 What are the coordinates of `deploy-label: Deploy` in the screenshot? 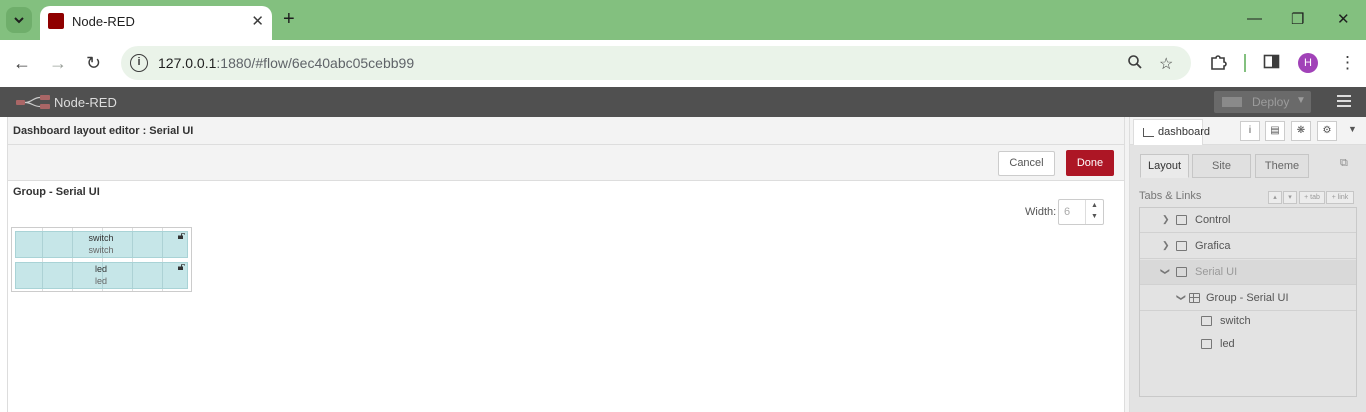 It's located at (1271, 102).